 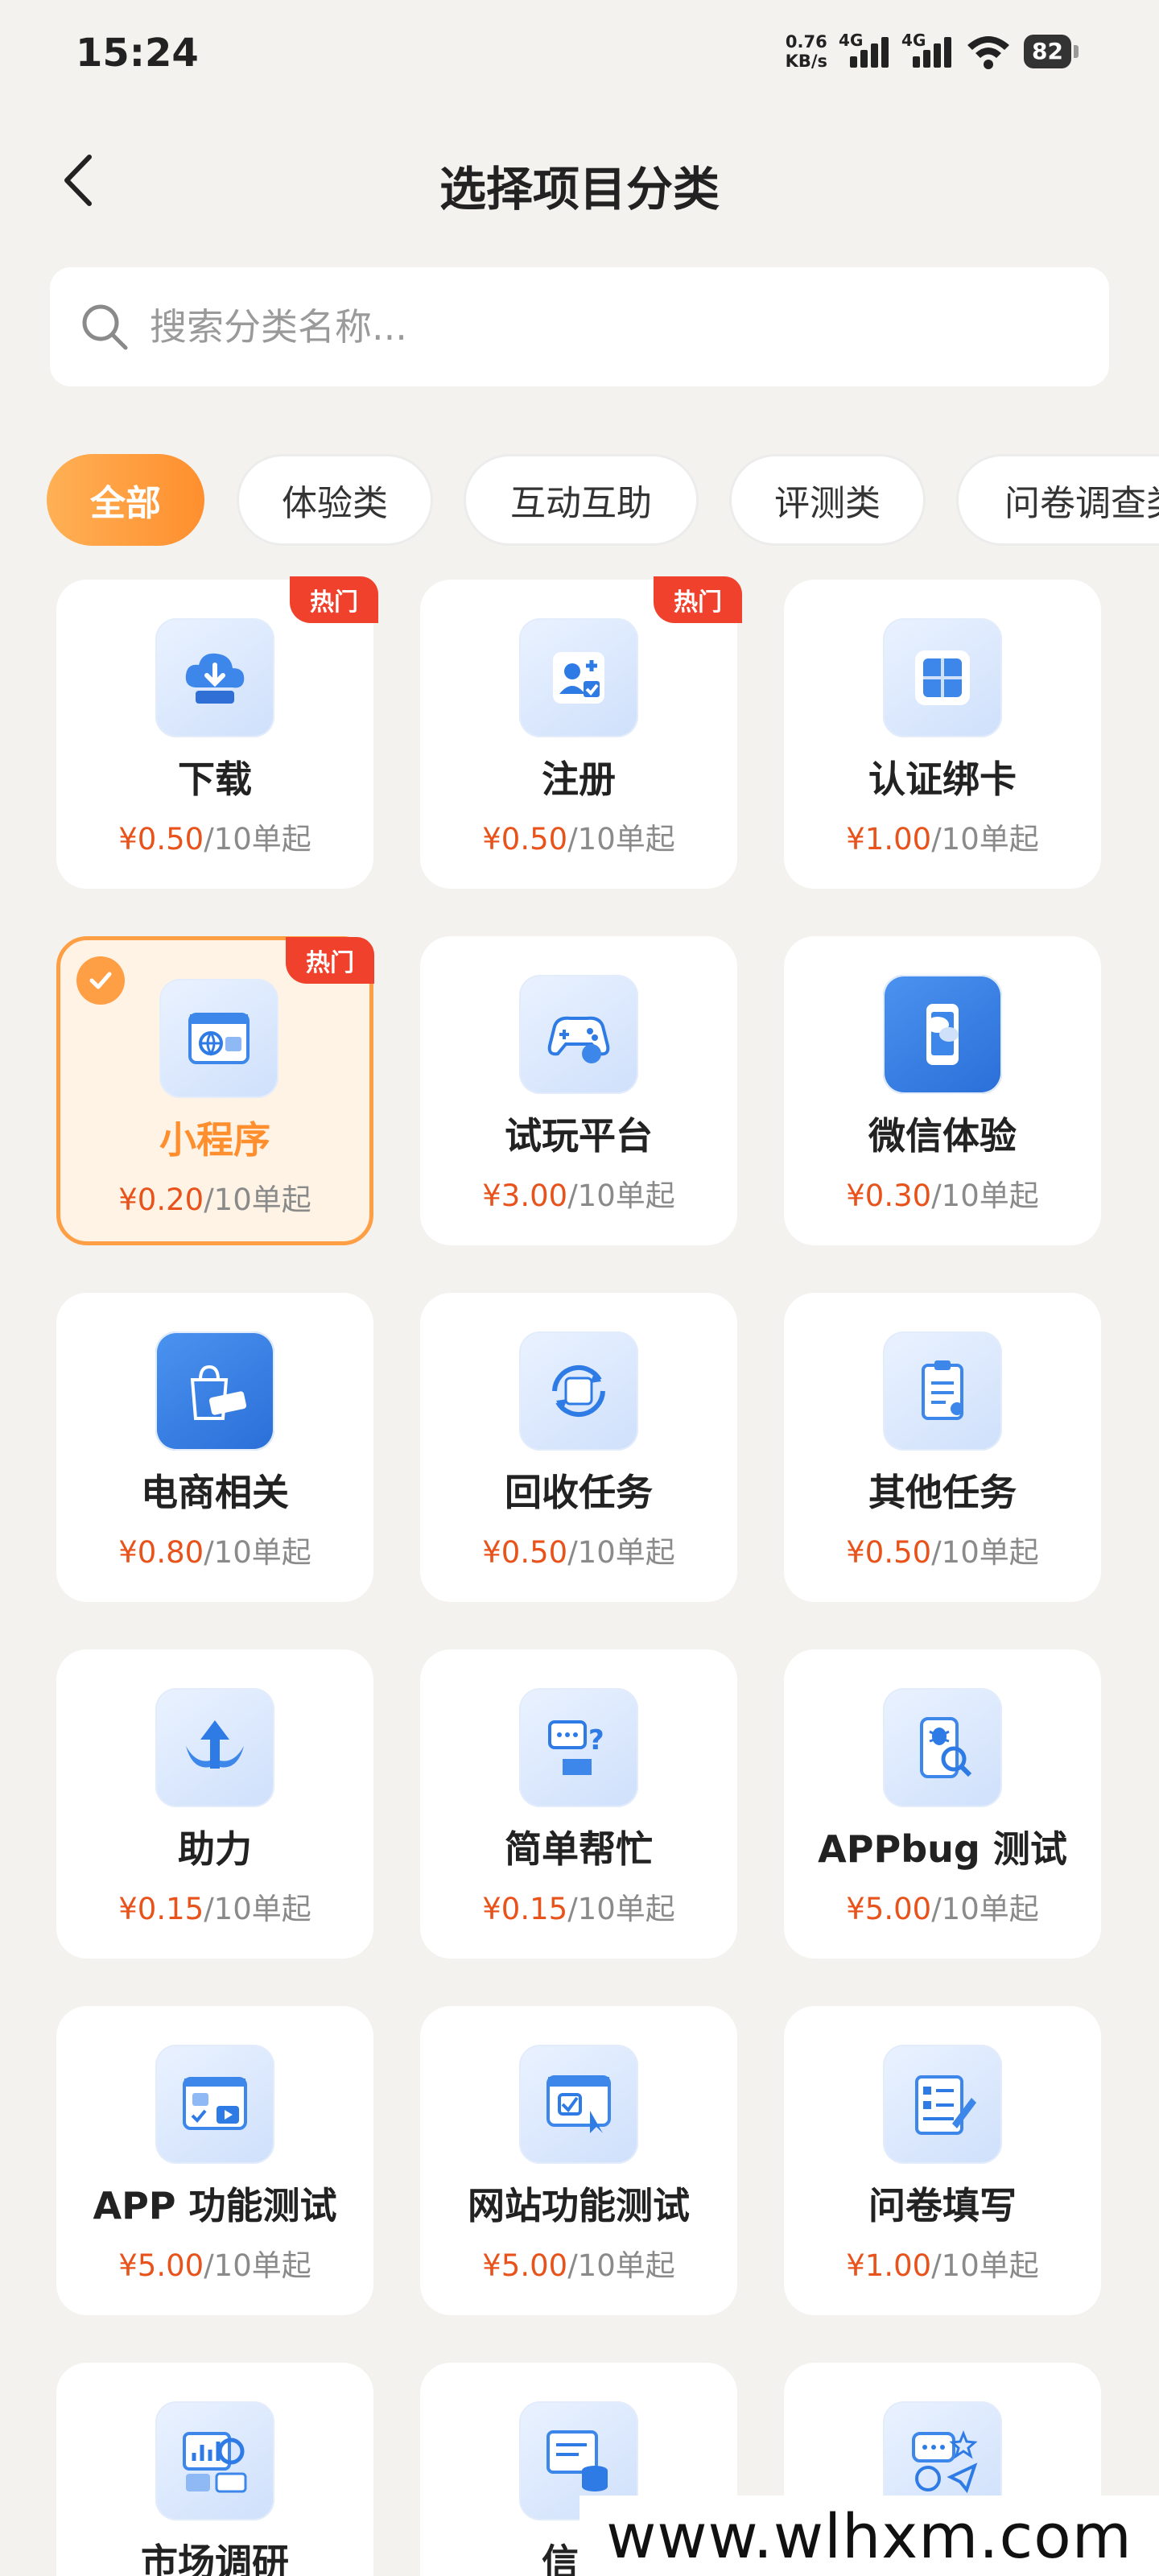 I want to click on category-name: APPbug 测试, so click(x=942, y=1849).